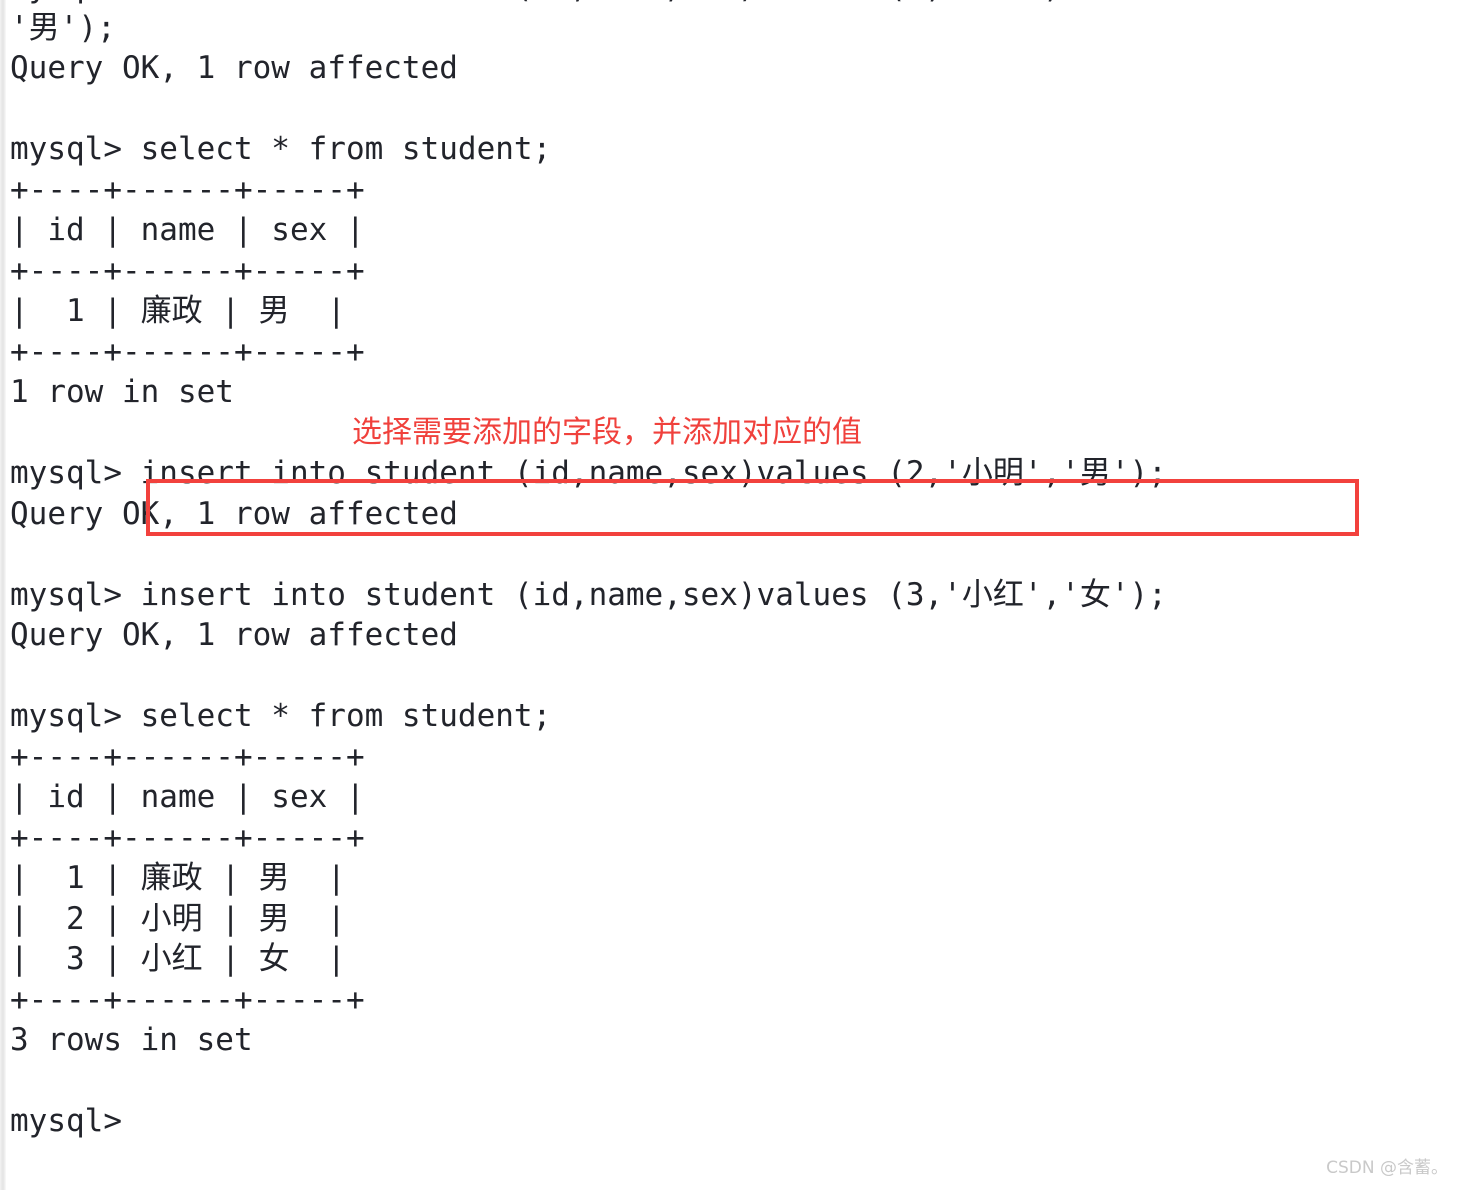  What do you see at coordinates (607, 432) in the screenshot?
I see `annotation-text: 选择需要添加的字段，并添加对应的值` at bounding box center [607, 432].